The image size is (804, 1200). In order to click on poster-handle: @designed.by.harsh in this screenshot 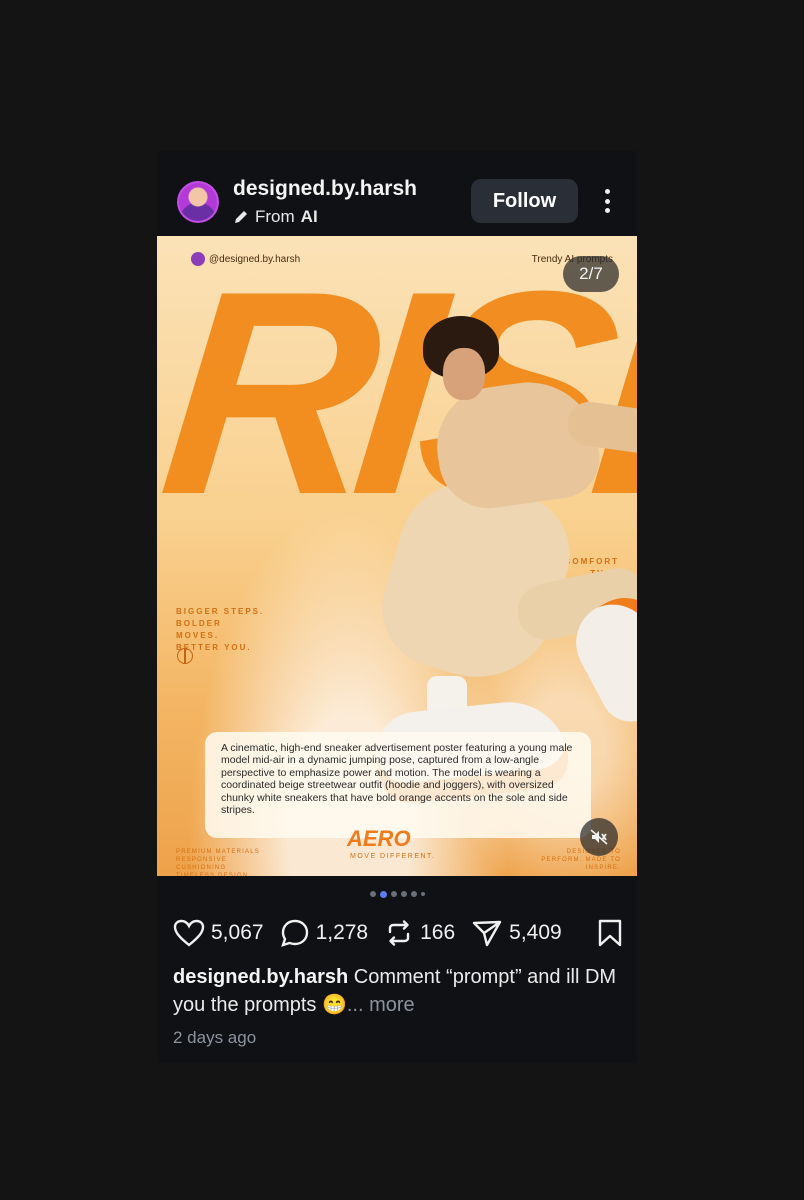, I will do `click(245, 259)`.